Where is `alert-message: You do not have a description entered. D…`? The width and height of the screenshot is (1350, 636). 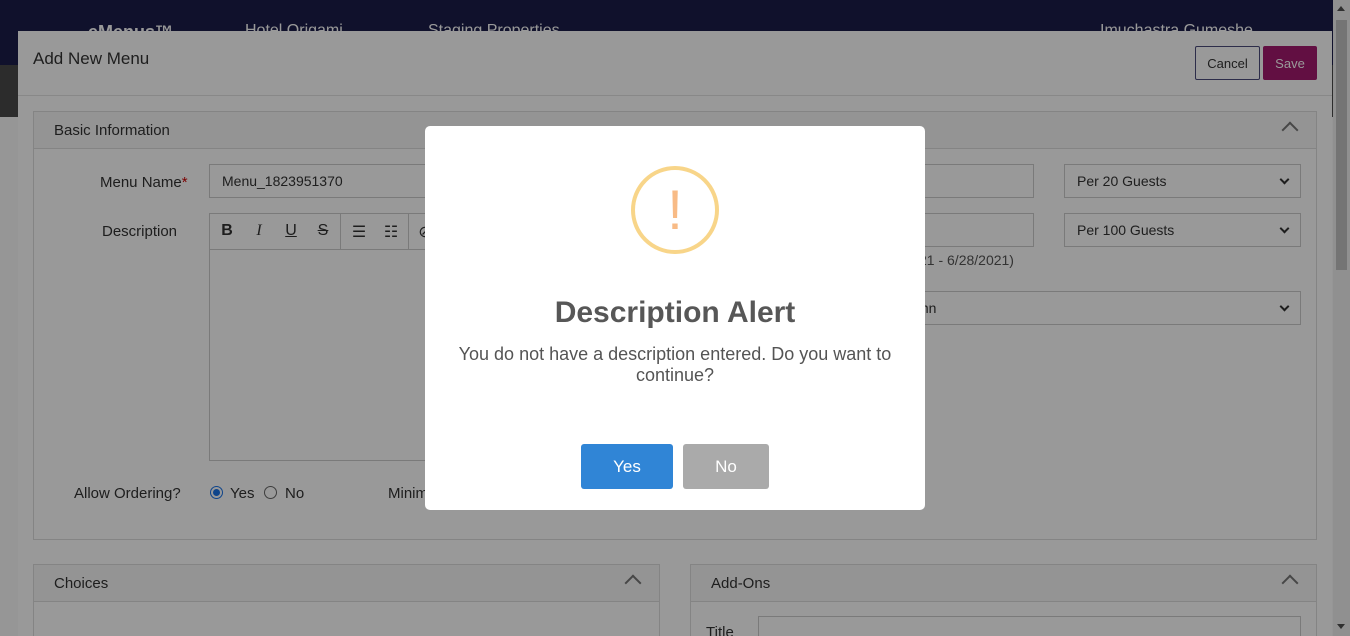
alert-message: You do not have a description entered. D… is located at coordinates (675, 364).